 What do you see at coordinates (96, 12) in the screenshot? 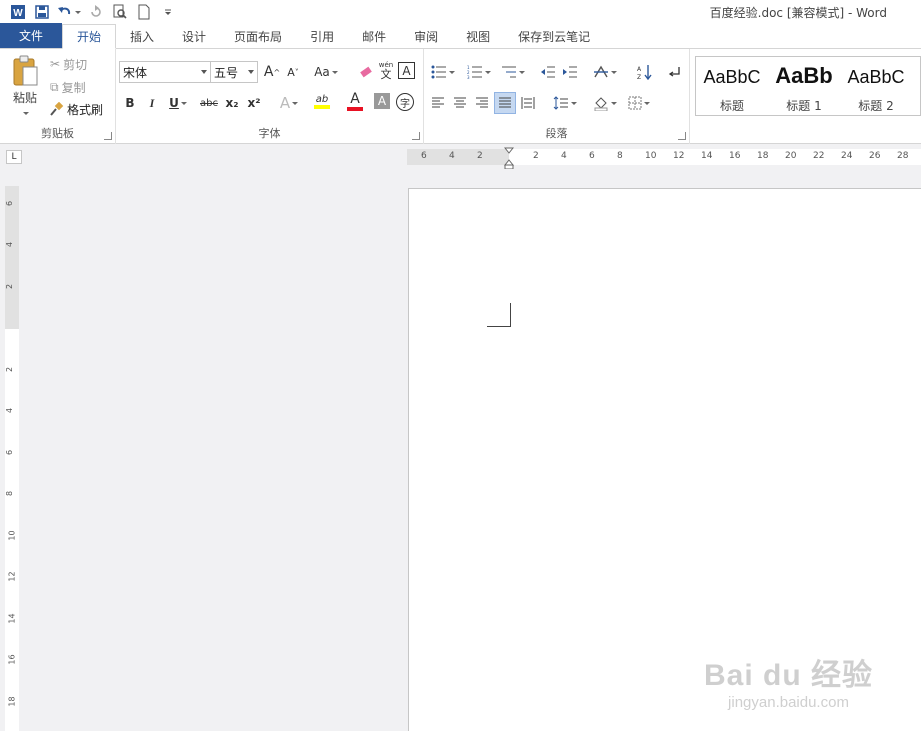
I see `redo-icon` at bounding box center [96, 12].